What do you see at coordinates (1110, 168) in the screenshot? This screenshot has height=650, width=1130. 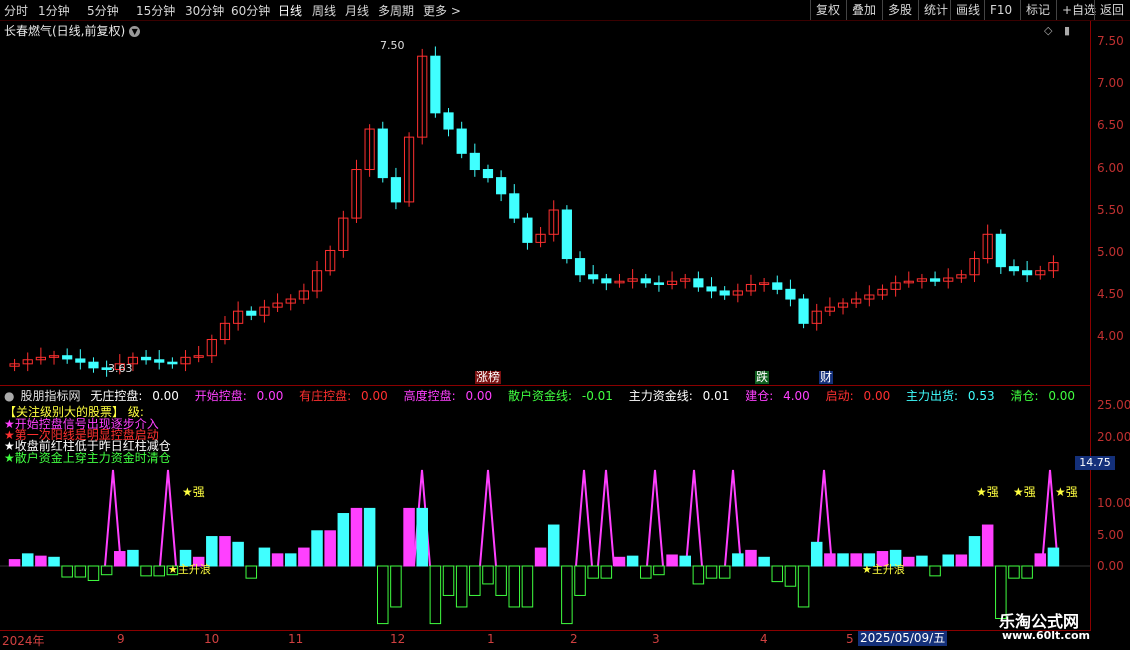 I see `price-tick: 6.00` at bounding box center [1110, 168].